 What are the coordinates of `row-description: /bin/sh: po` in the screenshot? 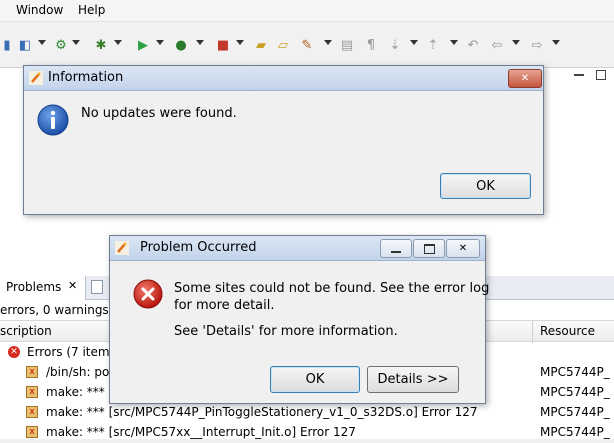 It's located at (78, 372).